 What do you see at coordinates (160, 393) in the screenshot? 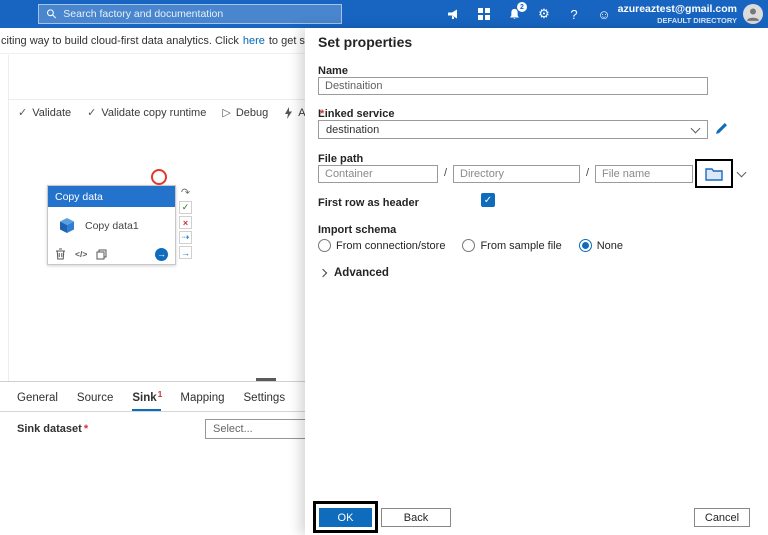
I see `tab-sink-error-badge: 1` at bounding box center [160, 393].